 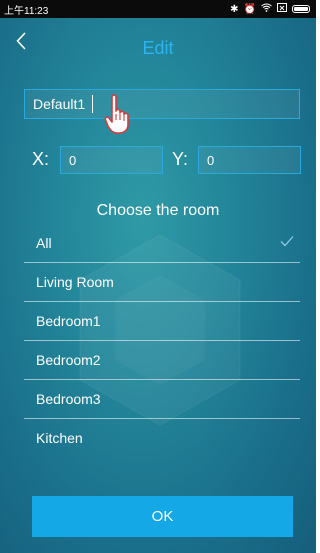 What do you see at coordinates (162, 516) in the screenshot?
I see `ok-button: OK` at bounding box center [162, 516].